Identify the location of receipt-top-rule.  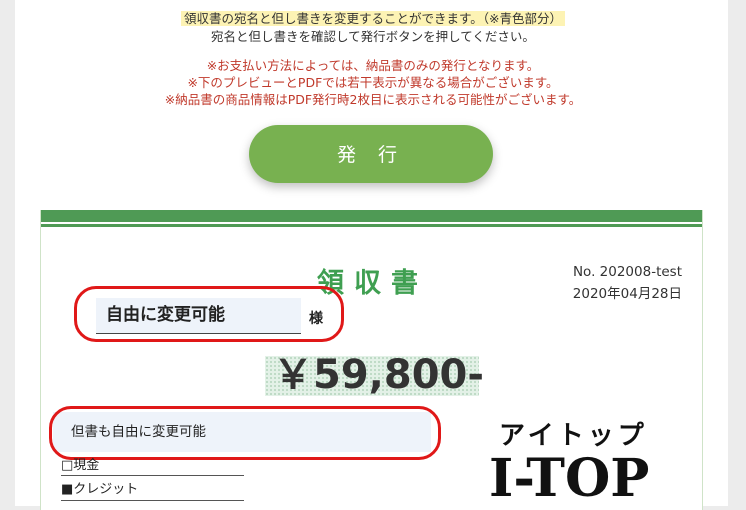
(371, 225).